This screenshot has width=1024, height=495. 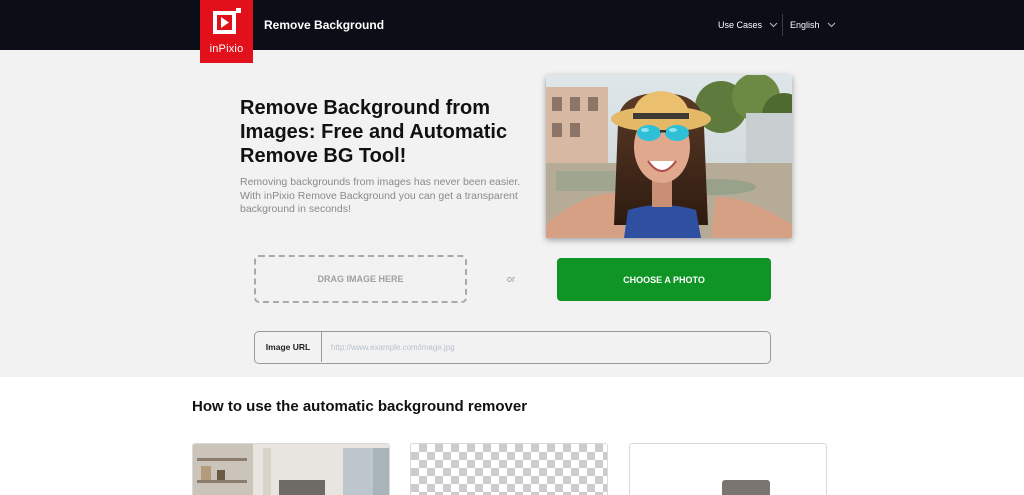 I want to click on page-title: Remove Background, so click(x=324, y=25).